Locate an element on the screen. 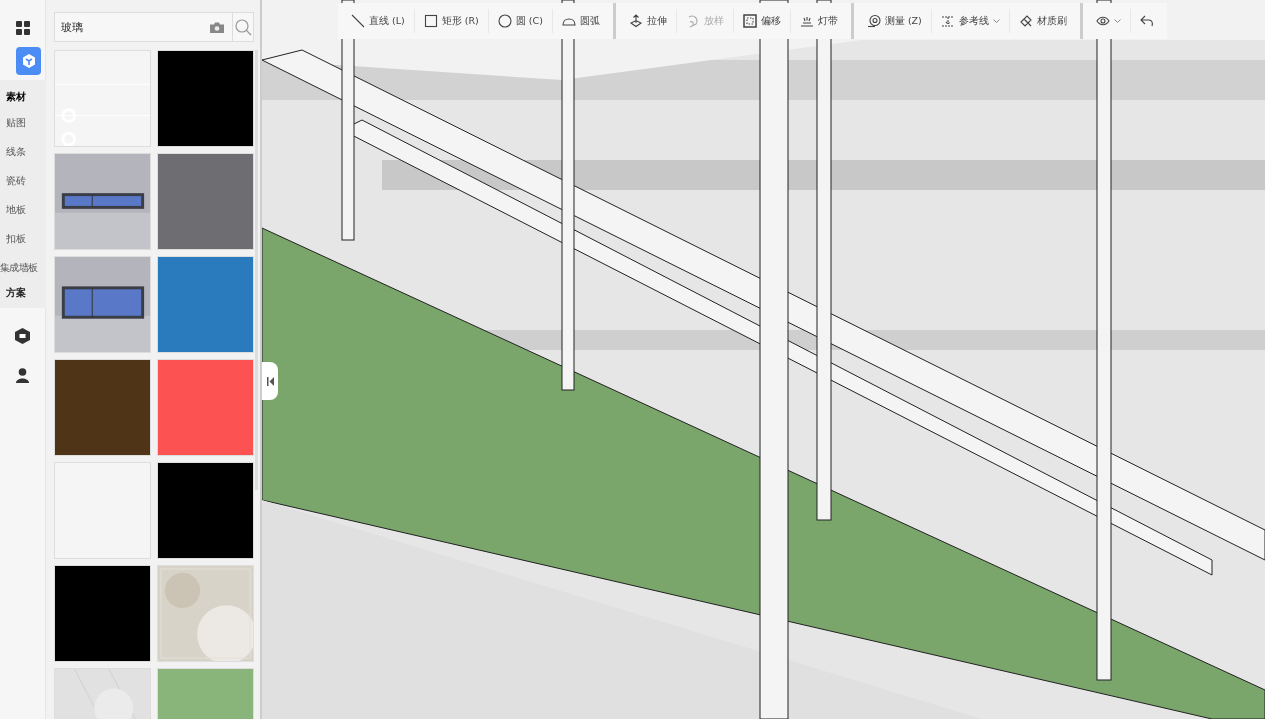  collapse-icon is located at coordinates (270, 381).